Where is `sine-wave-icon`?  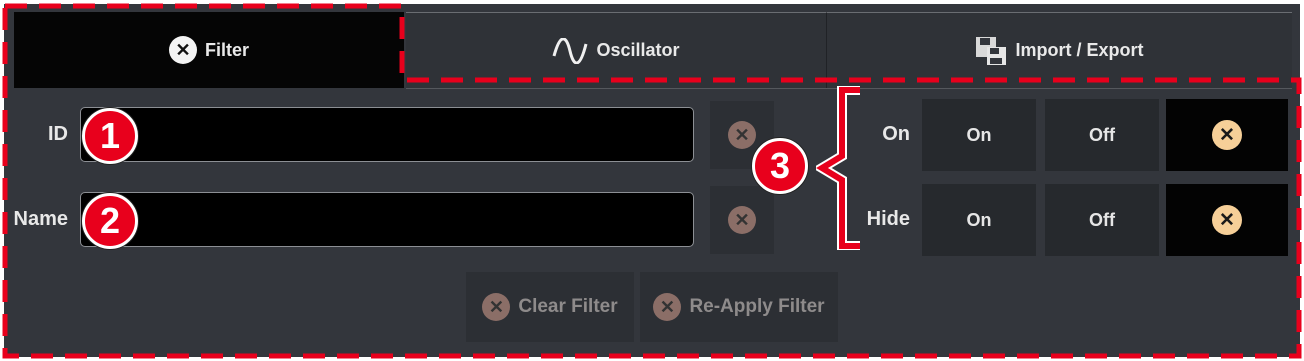
sine-wave-icon is located at coordinates (570, 50).